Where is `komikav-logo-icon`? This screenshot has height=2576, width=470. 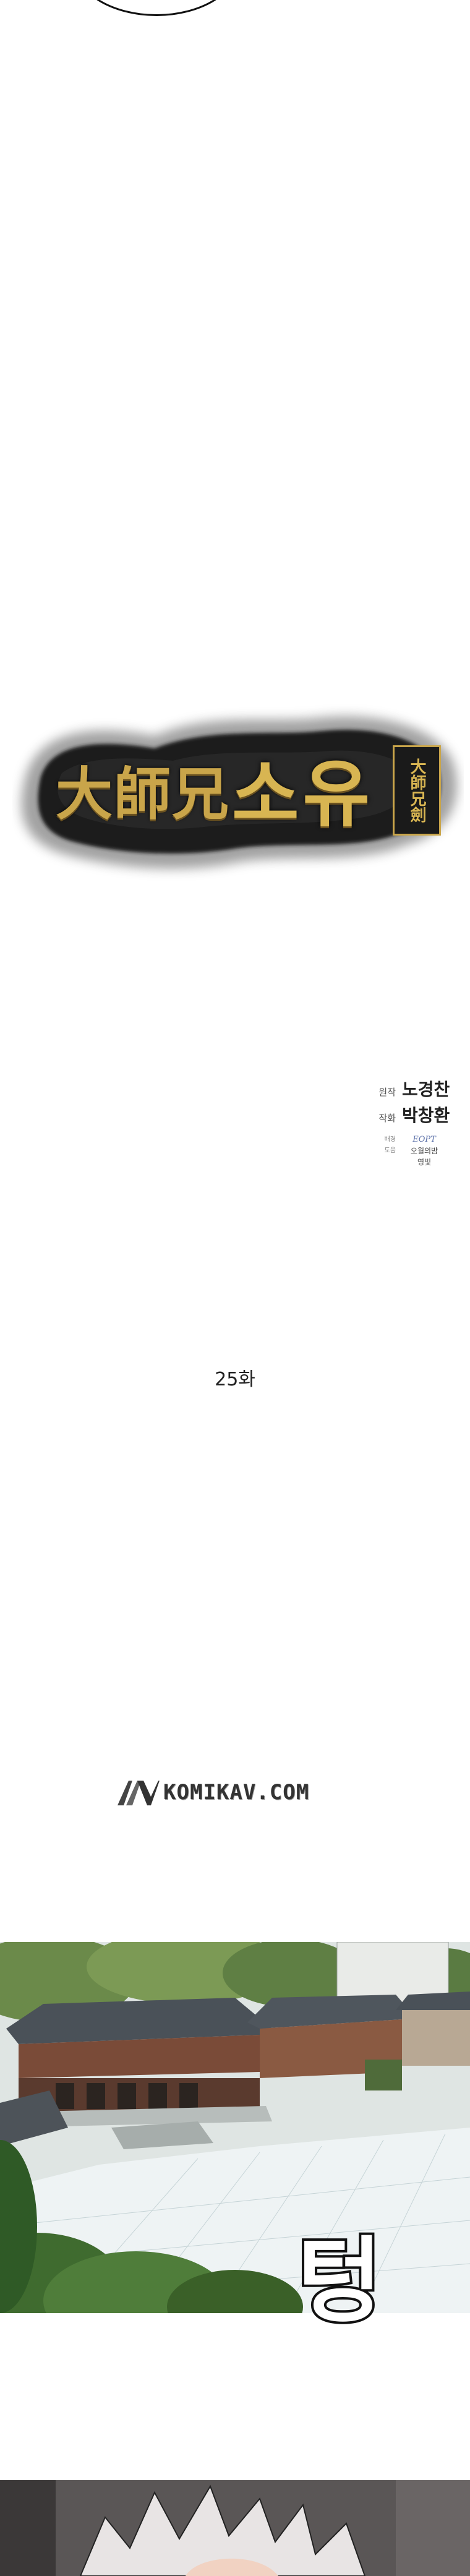 komikav-logo-icon is located at coordinates (139, 1793).